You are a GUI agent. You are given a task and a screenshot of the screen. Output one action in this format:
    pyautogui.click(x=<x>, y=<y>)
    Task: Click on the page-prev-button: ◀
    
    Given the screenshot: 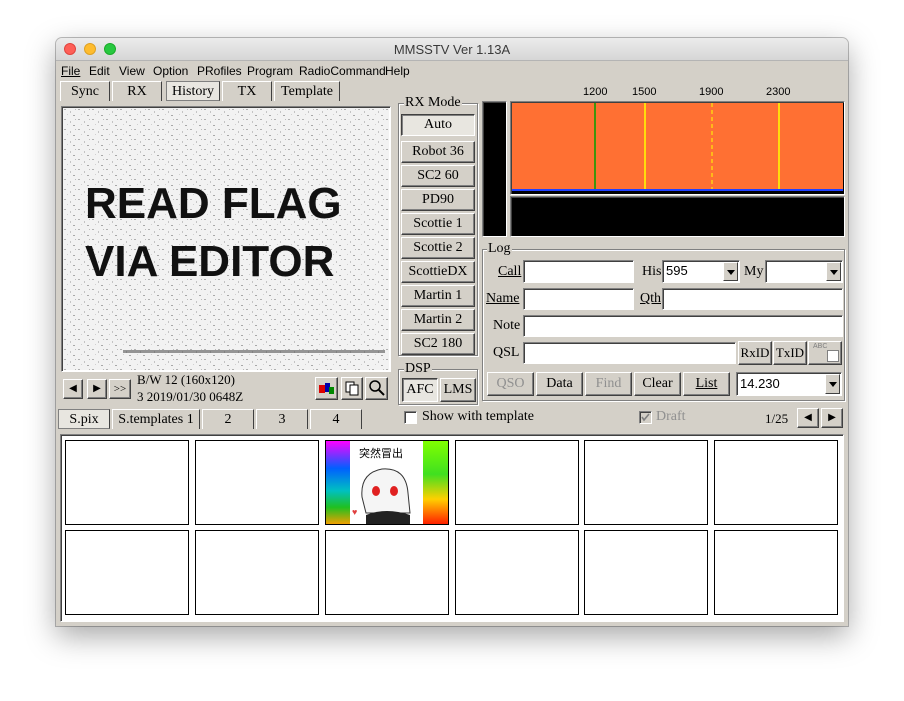 What is the action you would take?
    pyautogui.click(x=808, y=418)
    